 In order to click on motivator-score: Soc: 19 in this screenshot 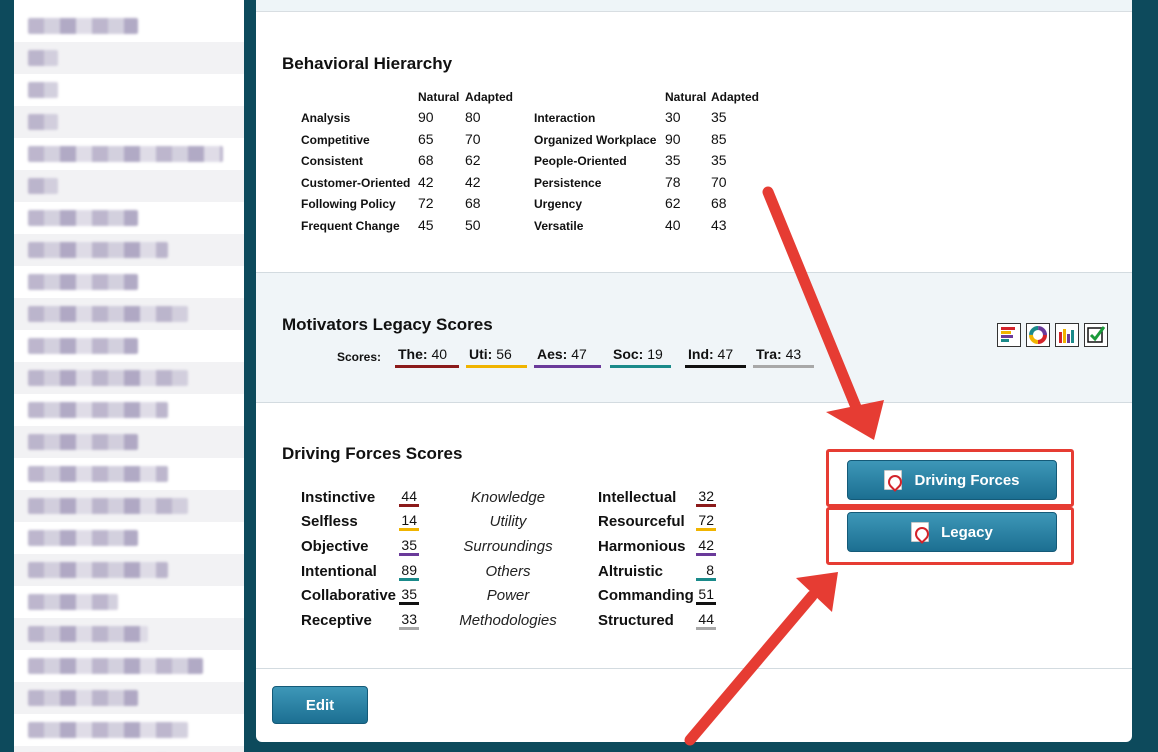, I will do `click(640, 357)`.